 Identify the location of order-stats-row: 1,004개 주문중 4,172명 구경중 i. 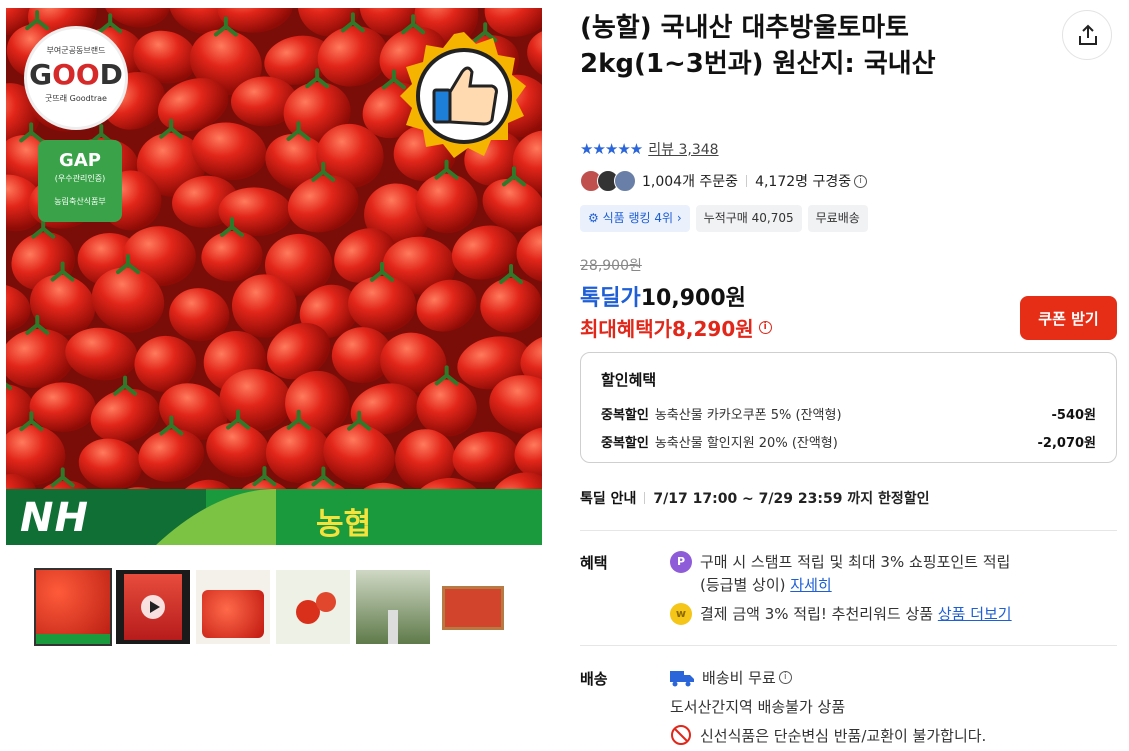
(724, 181).